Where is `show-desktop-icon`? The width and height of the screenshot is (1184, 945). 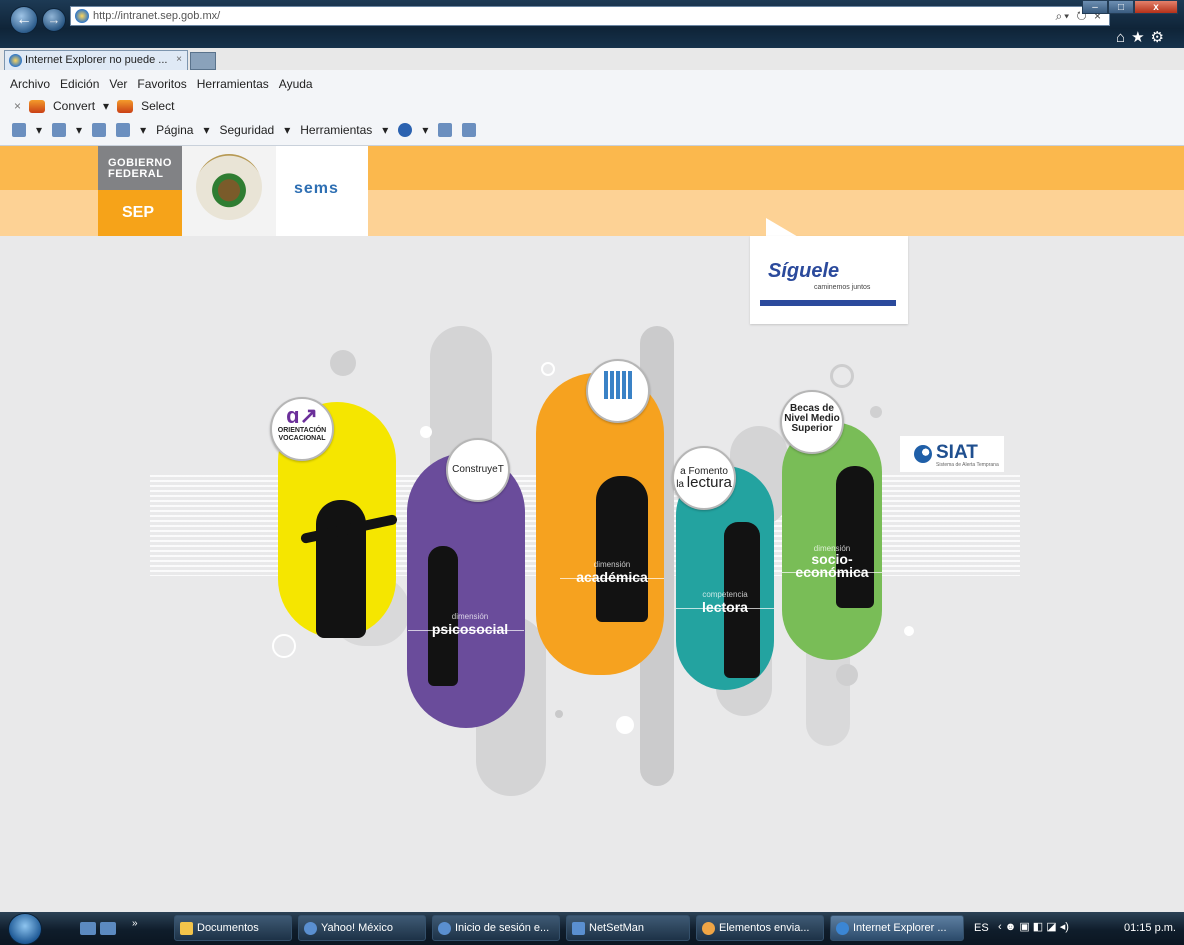
show-desktop-icon is located at coordinates (88, 928).